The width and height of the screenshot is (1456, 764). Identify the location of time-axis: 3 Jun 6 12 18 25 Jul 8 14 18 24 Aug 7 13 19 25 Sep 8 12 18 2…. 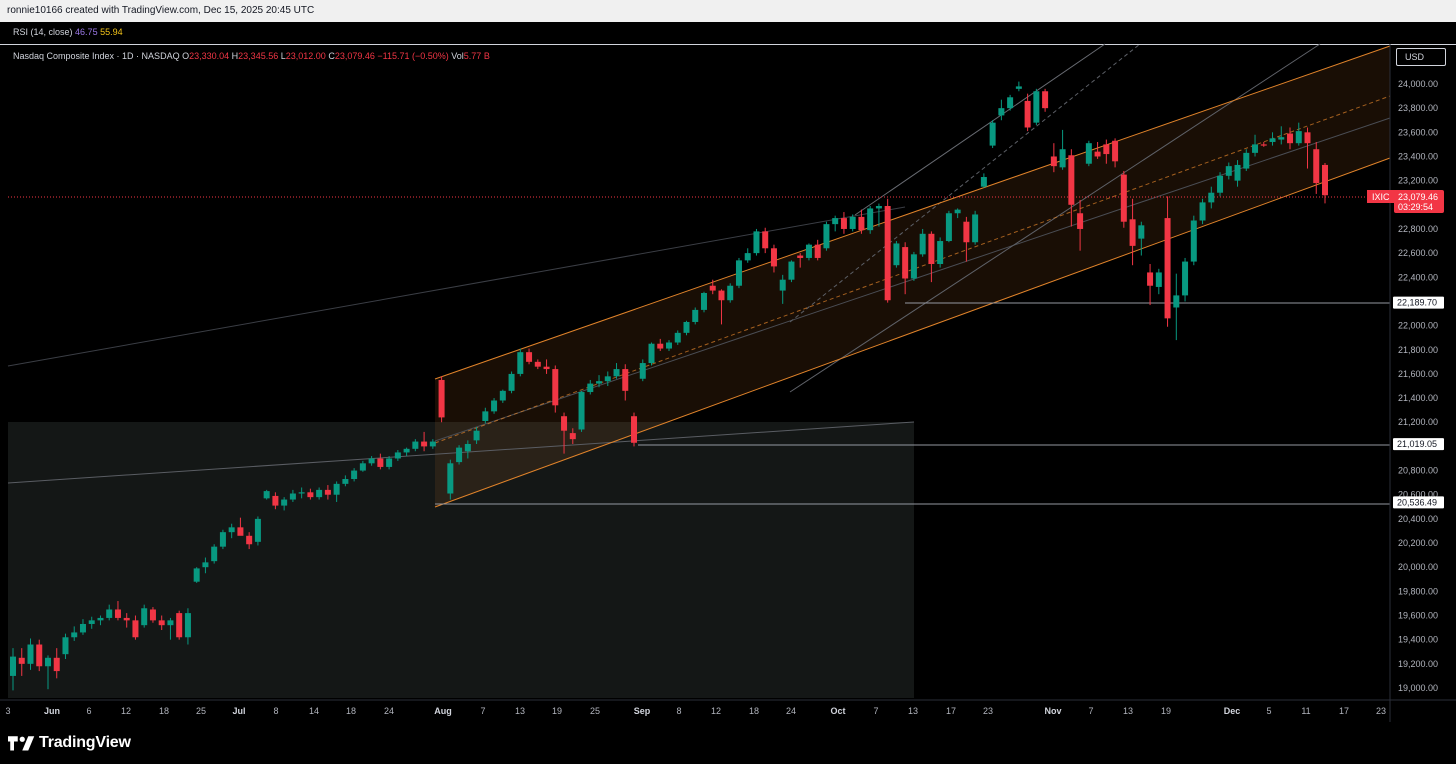
(695, 711).